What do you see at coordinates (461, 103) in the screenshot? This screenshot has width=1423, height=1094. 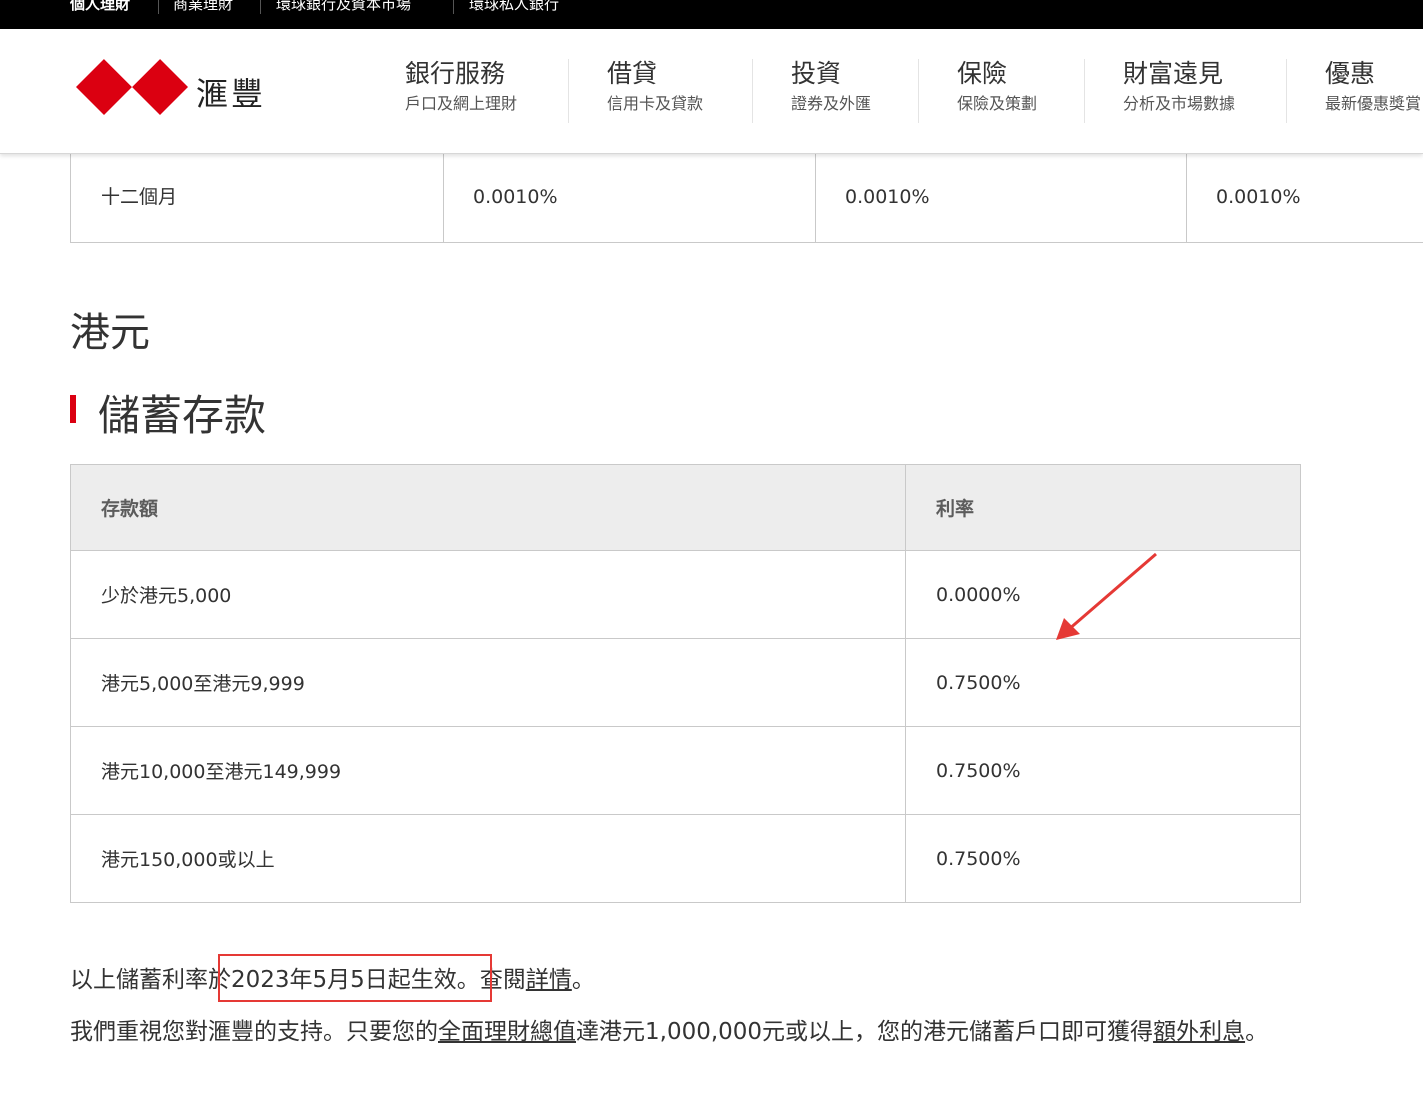 I see `nav-subtitle: 戶口及網上理財` at bounding box center [461, 103].